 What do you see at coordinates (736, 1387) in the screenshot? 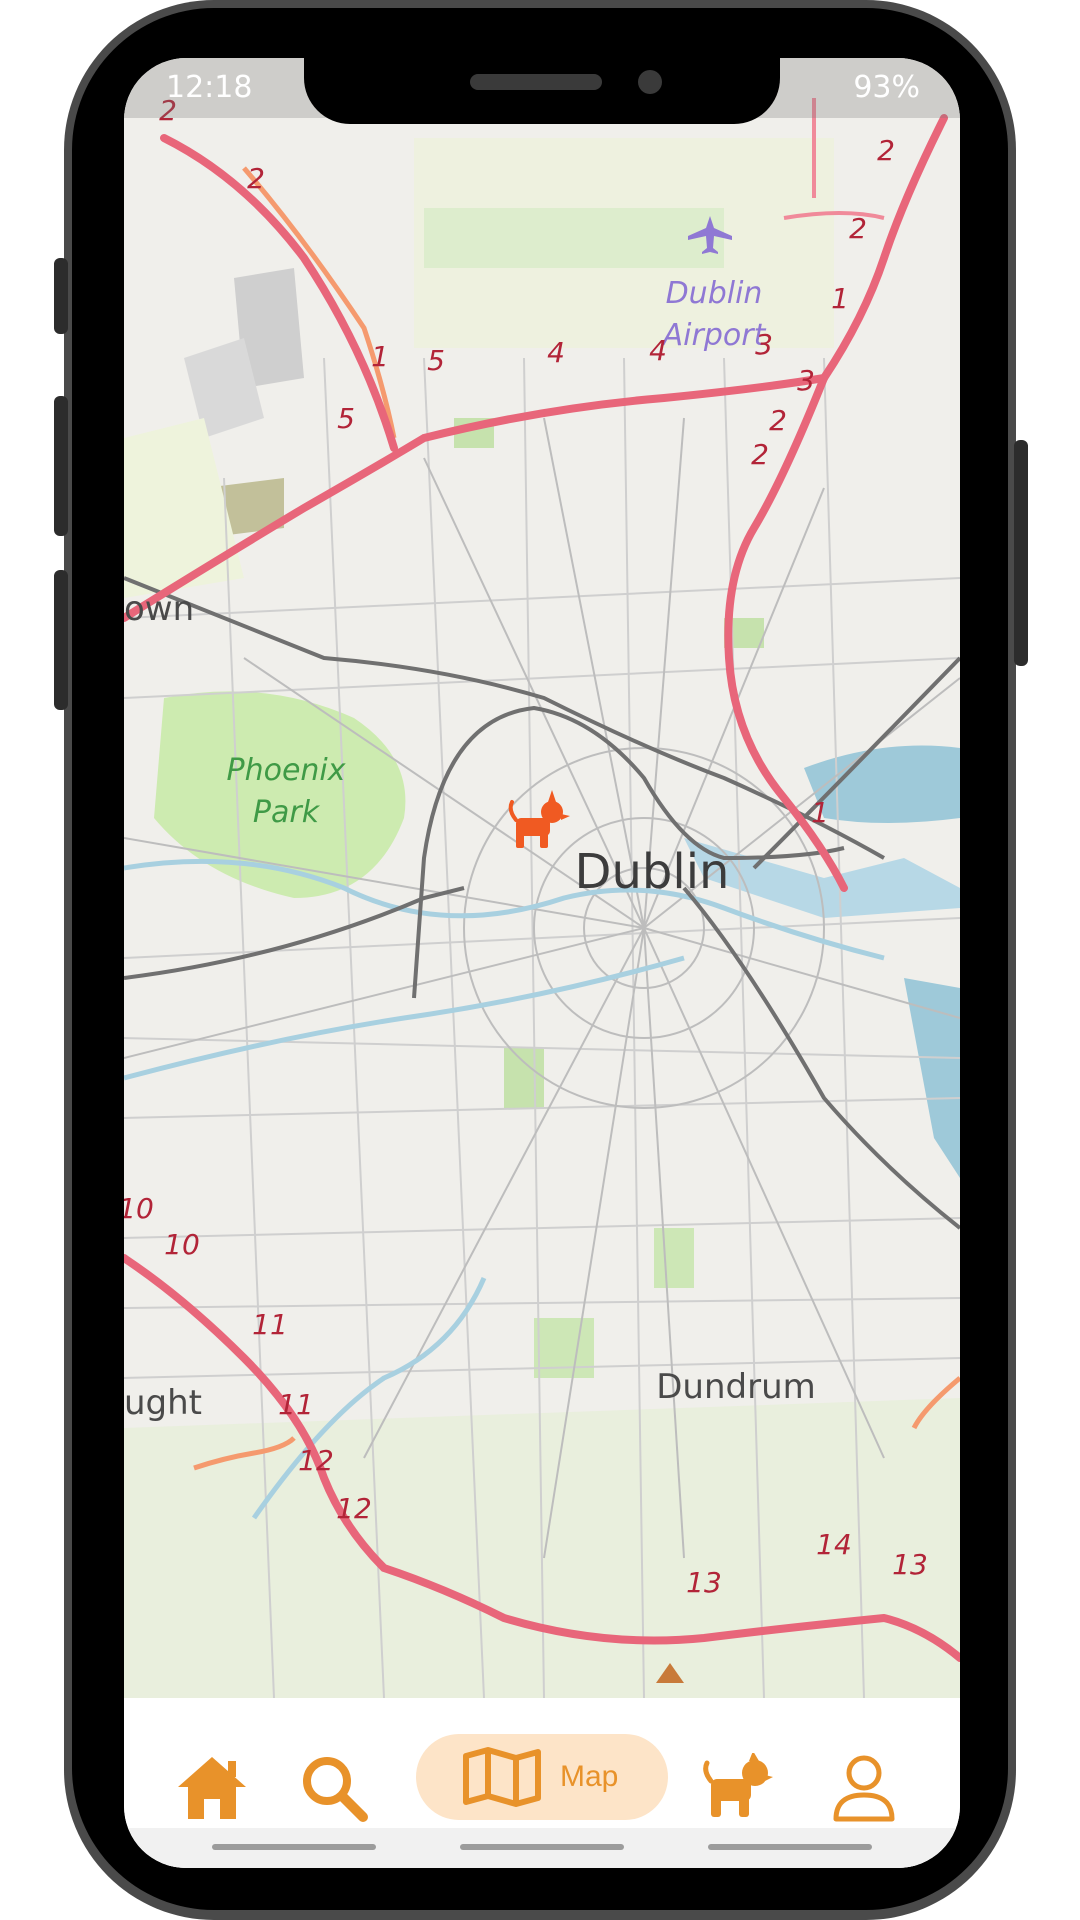
I see `district-label-dundrum: Dundrum` at bounding box center [736, 1387].